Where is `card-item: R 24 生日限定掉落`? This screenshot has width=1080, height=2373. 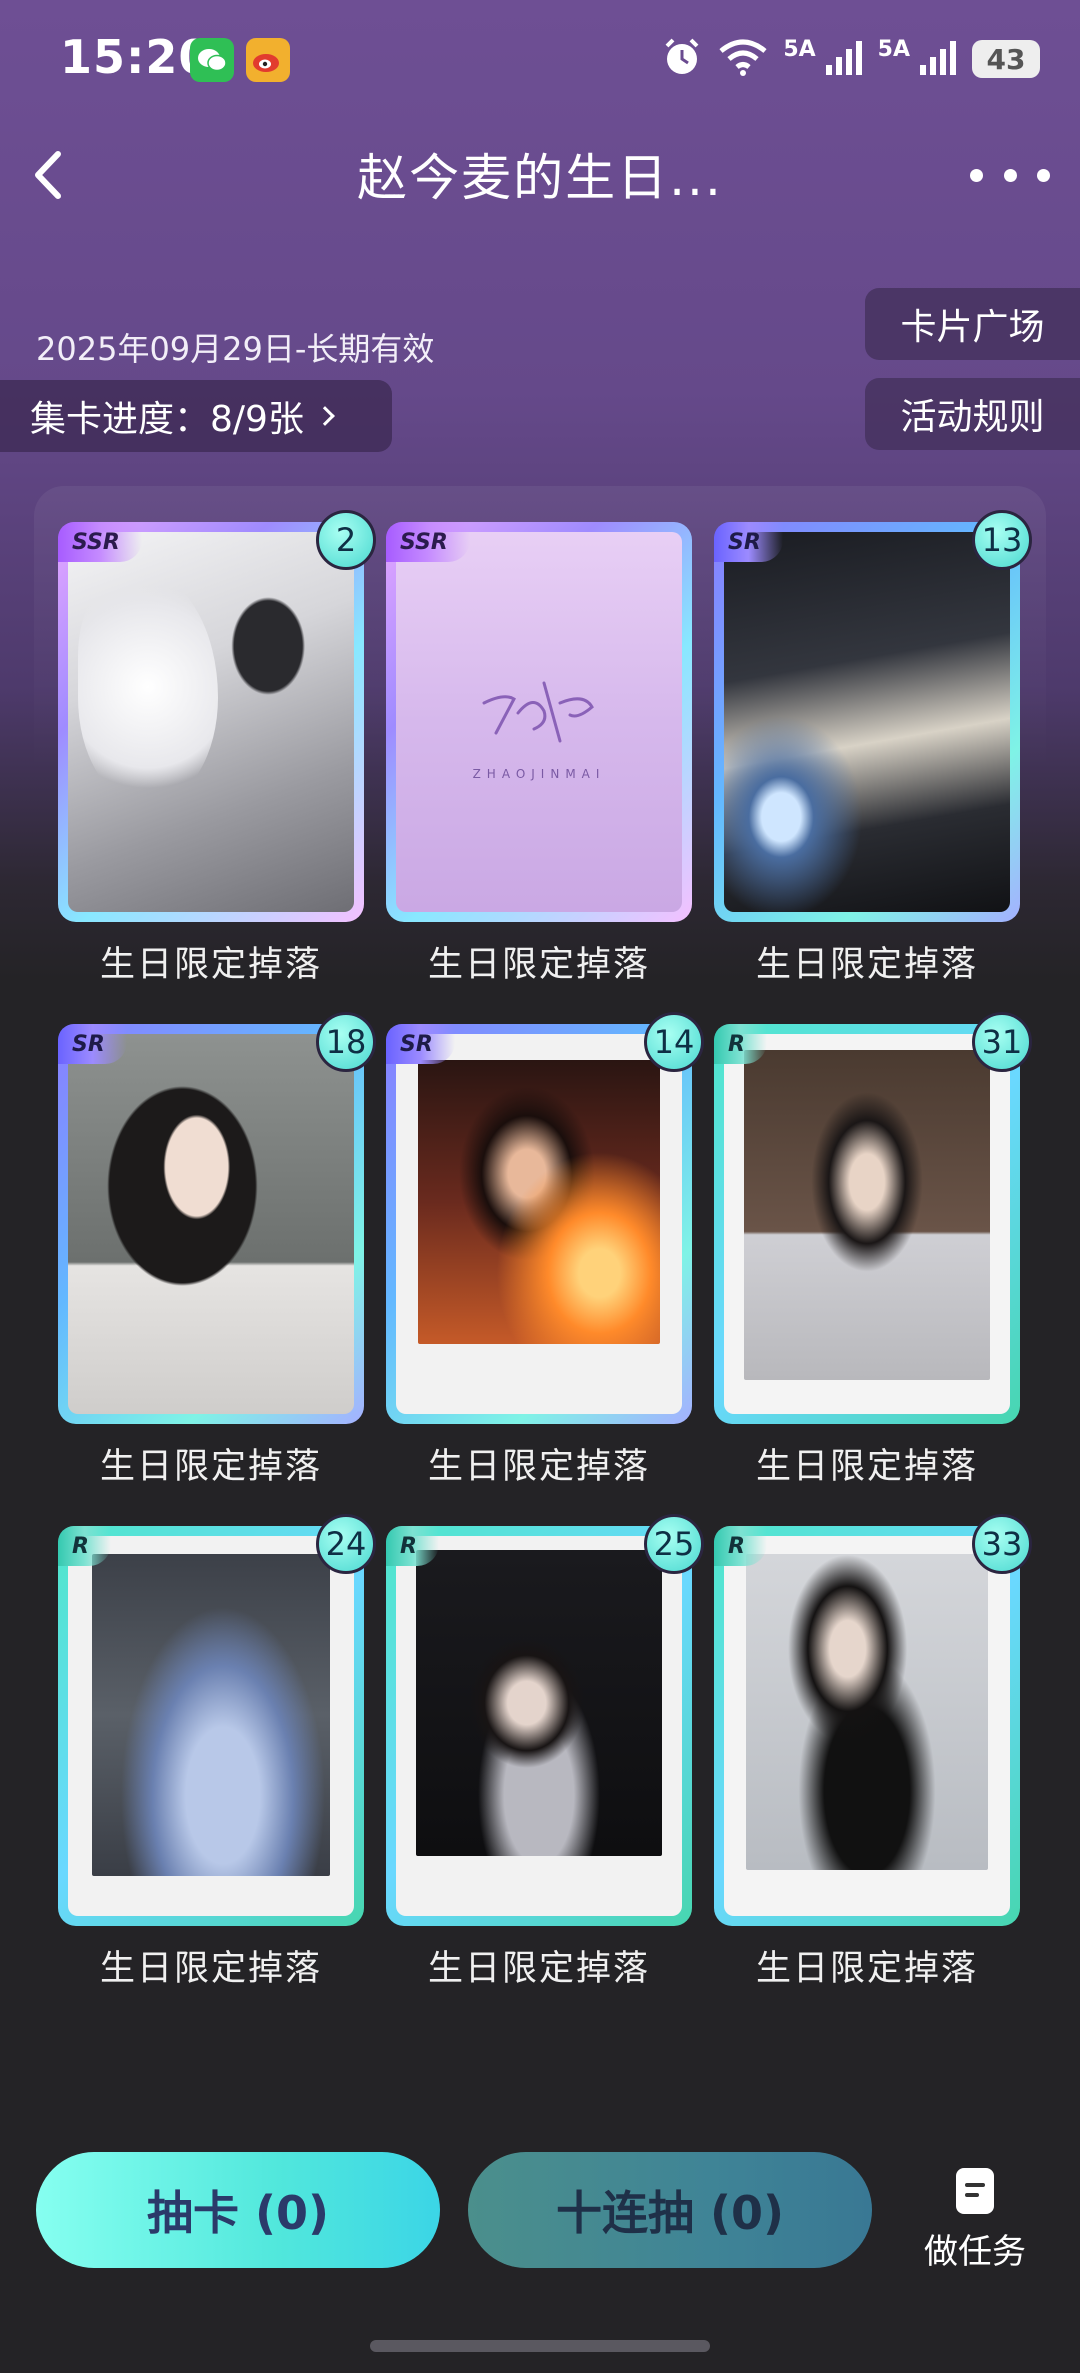
card-item: R 24 生日限定掉落 is located at coordinates (217, 1752).